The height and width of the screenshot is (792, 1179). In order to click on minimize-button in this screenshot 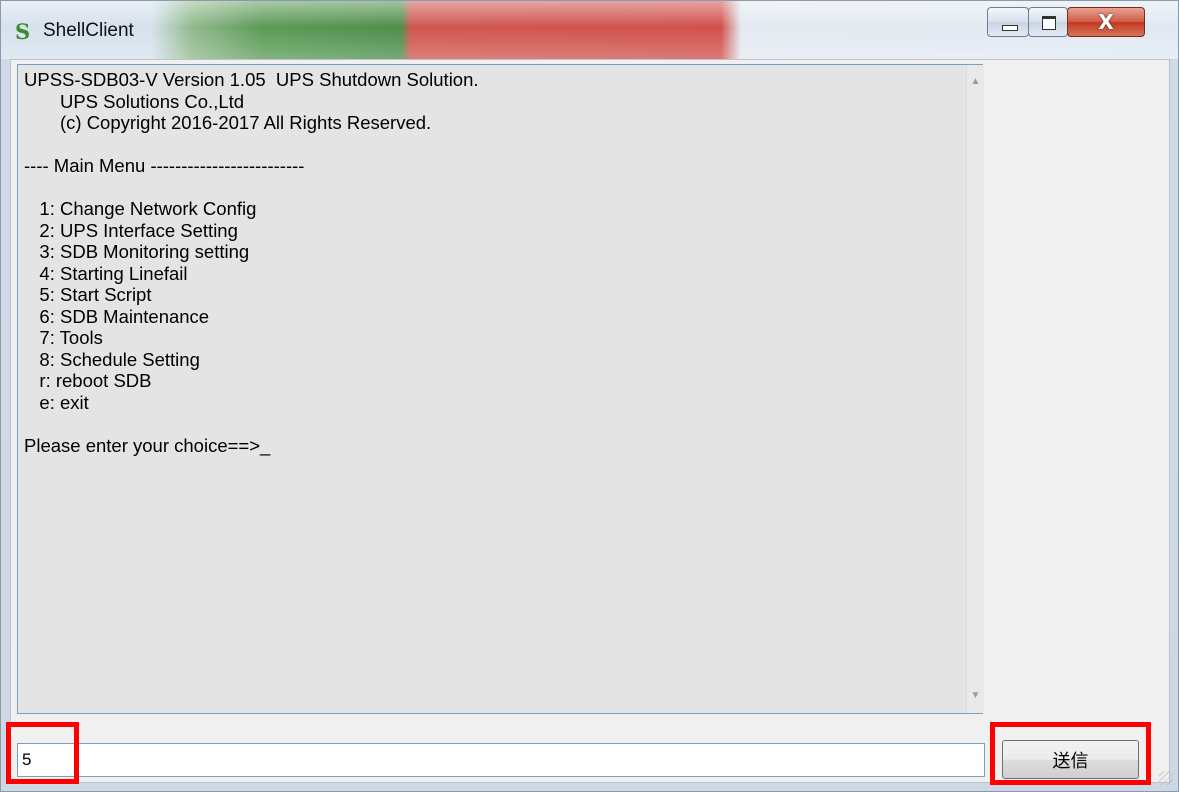, I will do `click(1008, 22)`.